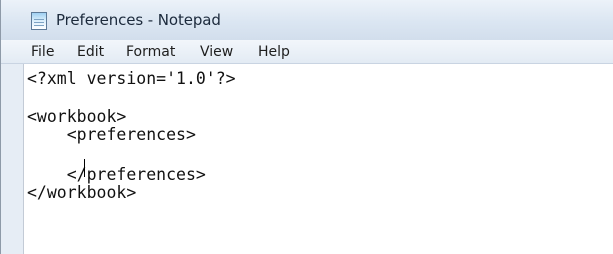 This screenshot has height=254, width=613. I want to click on menu-edit: Edit, so click(90, 52).